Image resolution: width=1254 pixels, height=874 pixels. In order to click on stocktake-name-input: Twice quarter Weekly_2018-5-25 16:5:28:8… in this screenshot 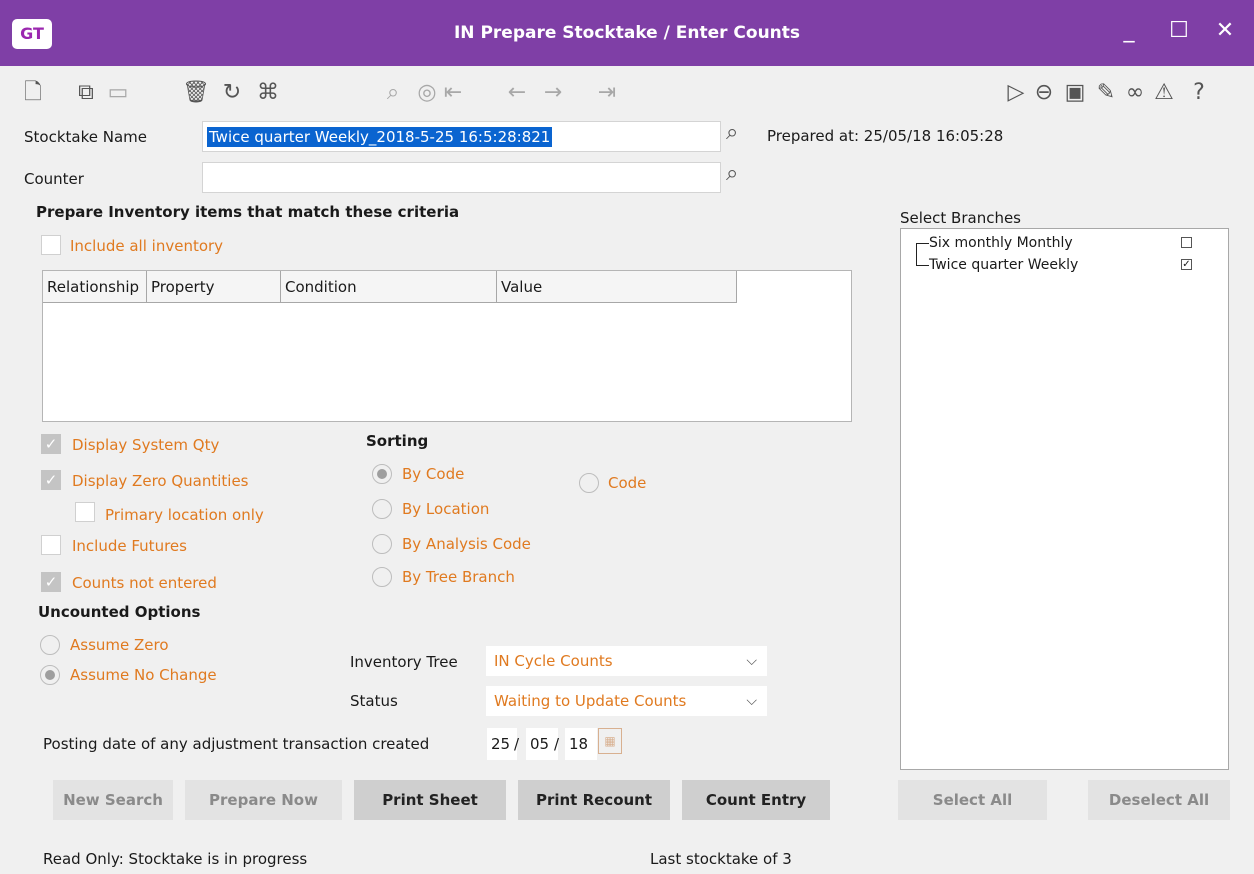, I will do `click(461, 136)`.